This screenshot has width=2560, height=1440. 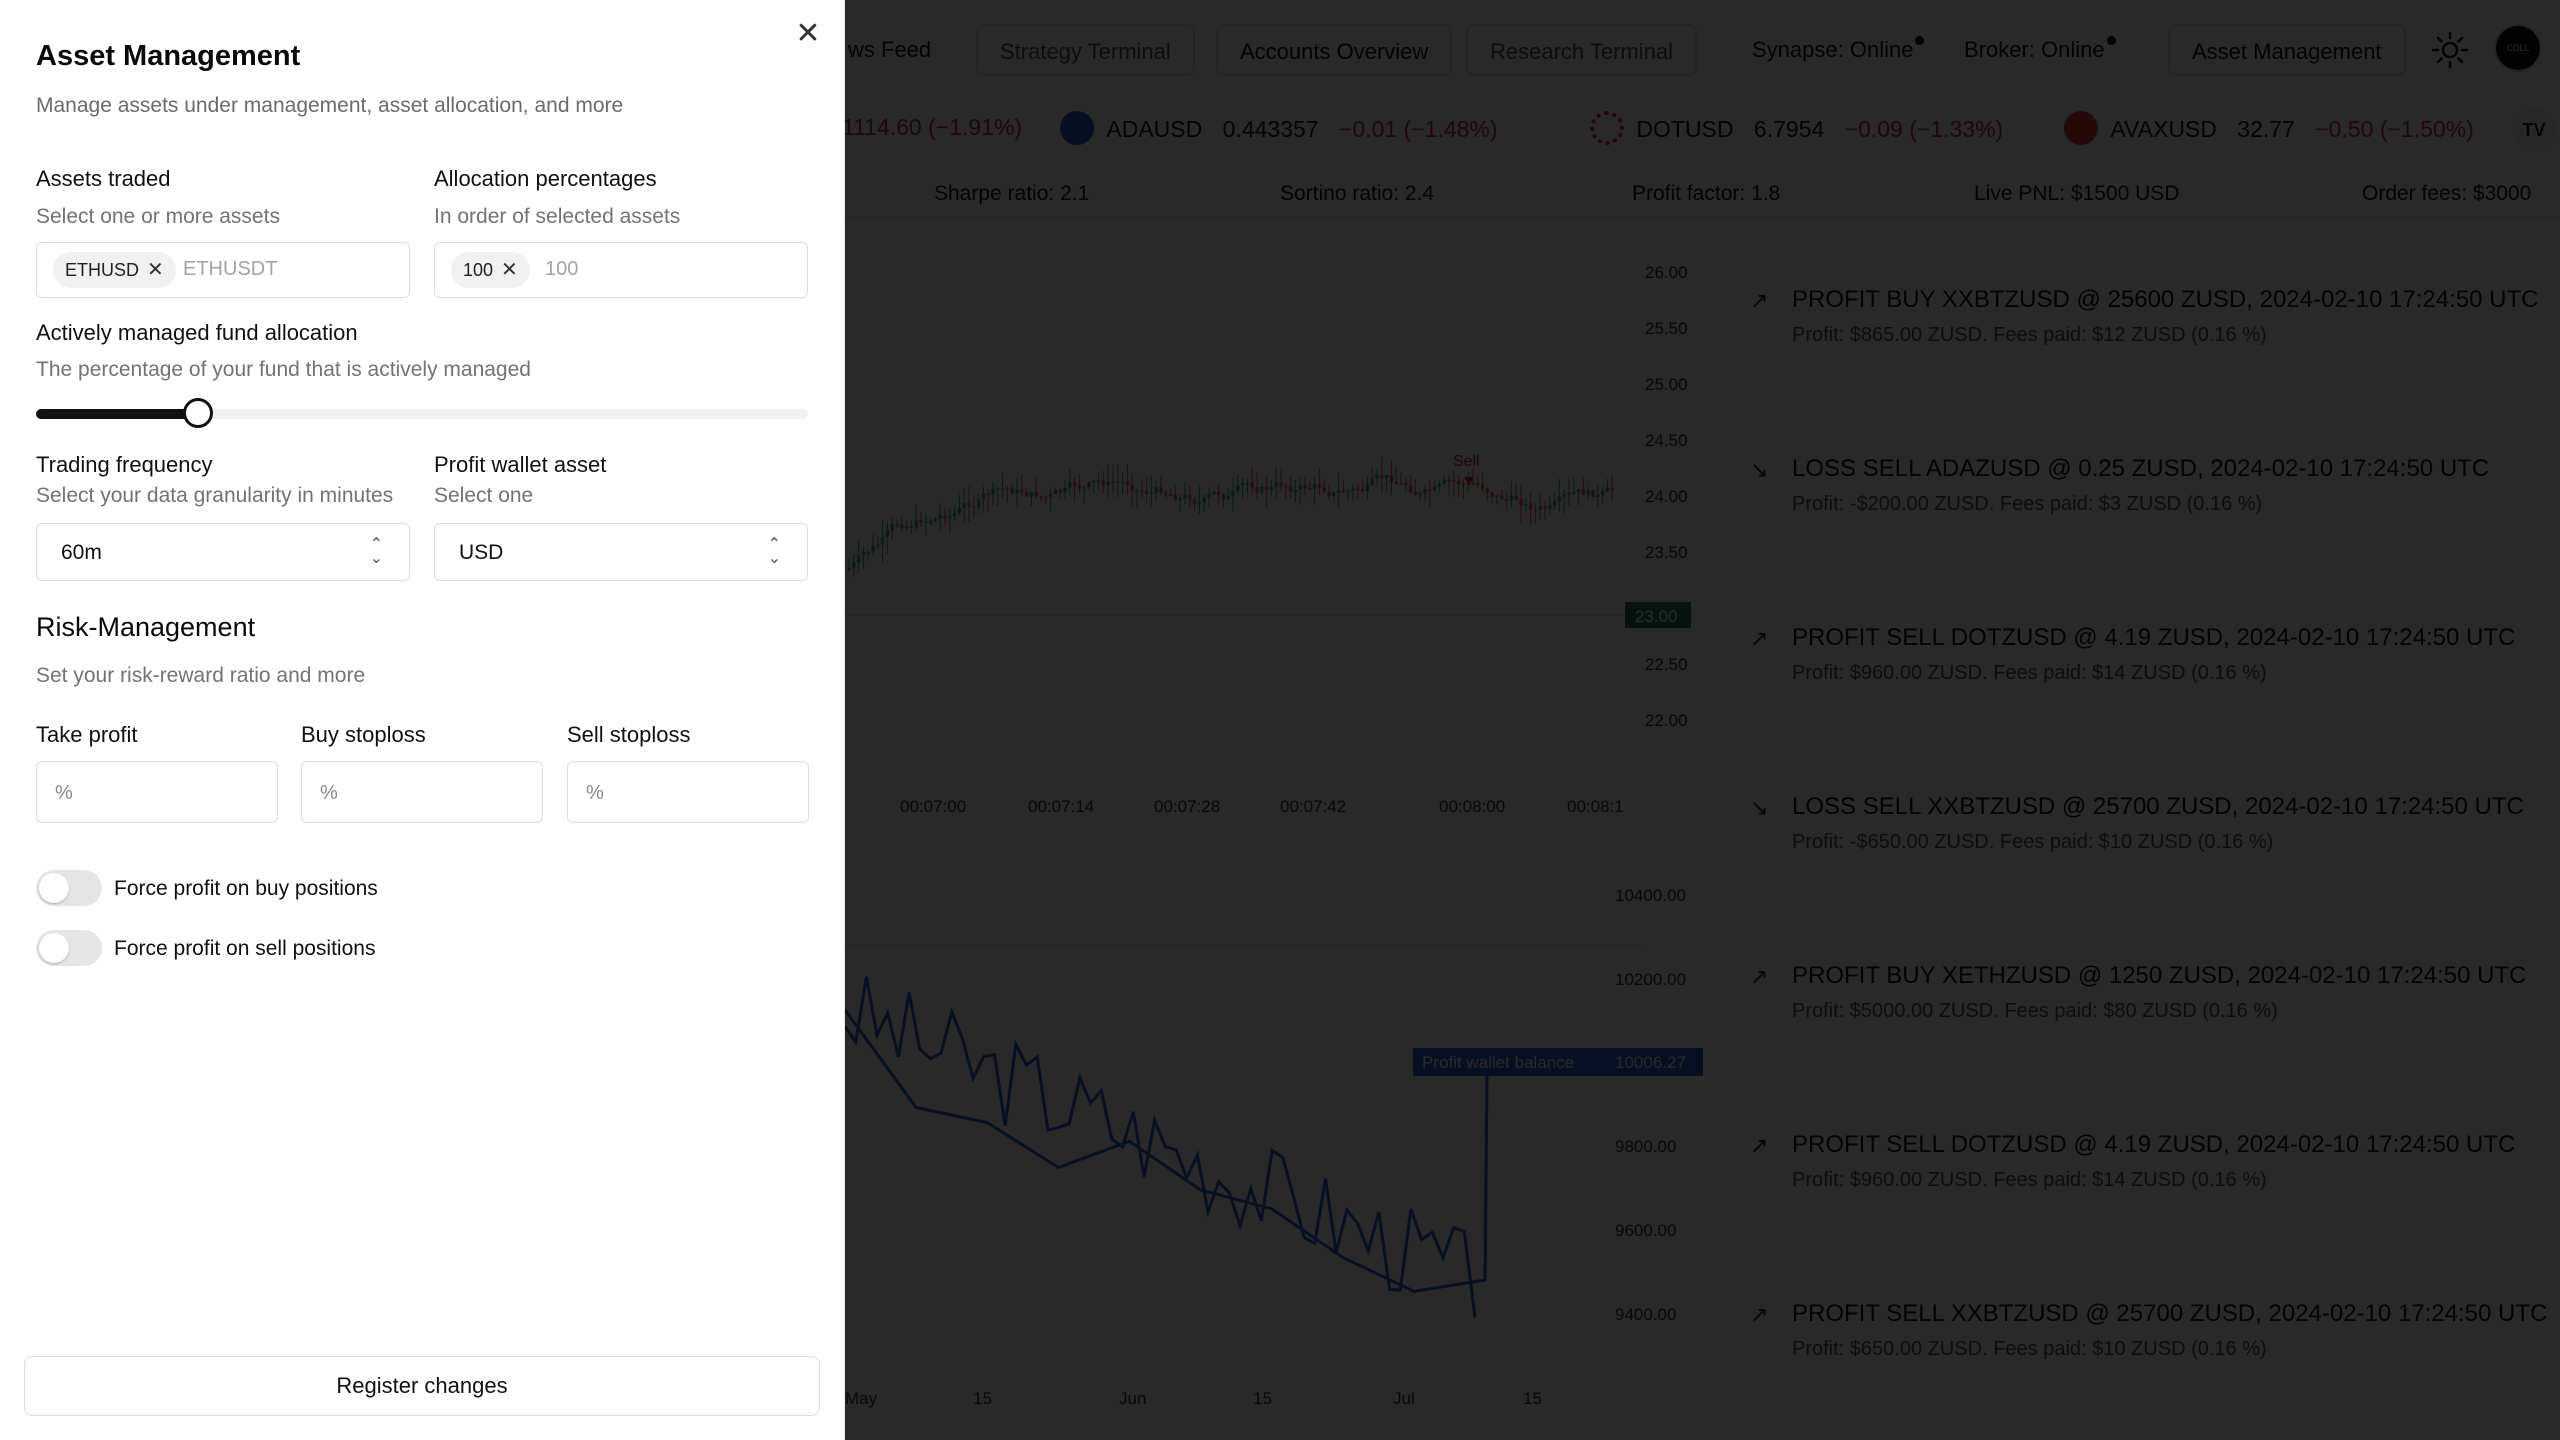 What do you see at coordinates (223, 552) in the screenshot?
I see `trading-frequency-select: 60m ⌃ ⌄` at bounding box center [223, 552].